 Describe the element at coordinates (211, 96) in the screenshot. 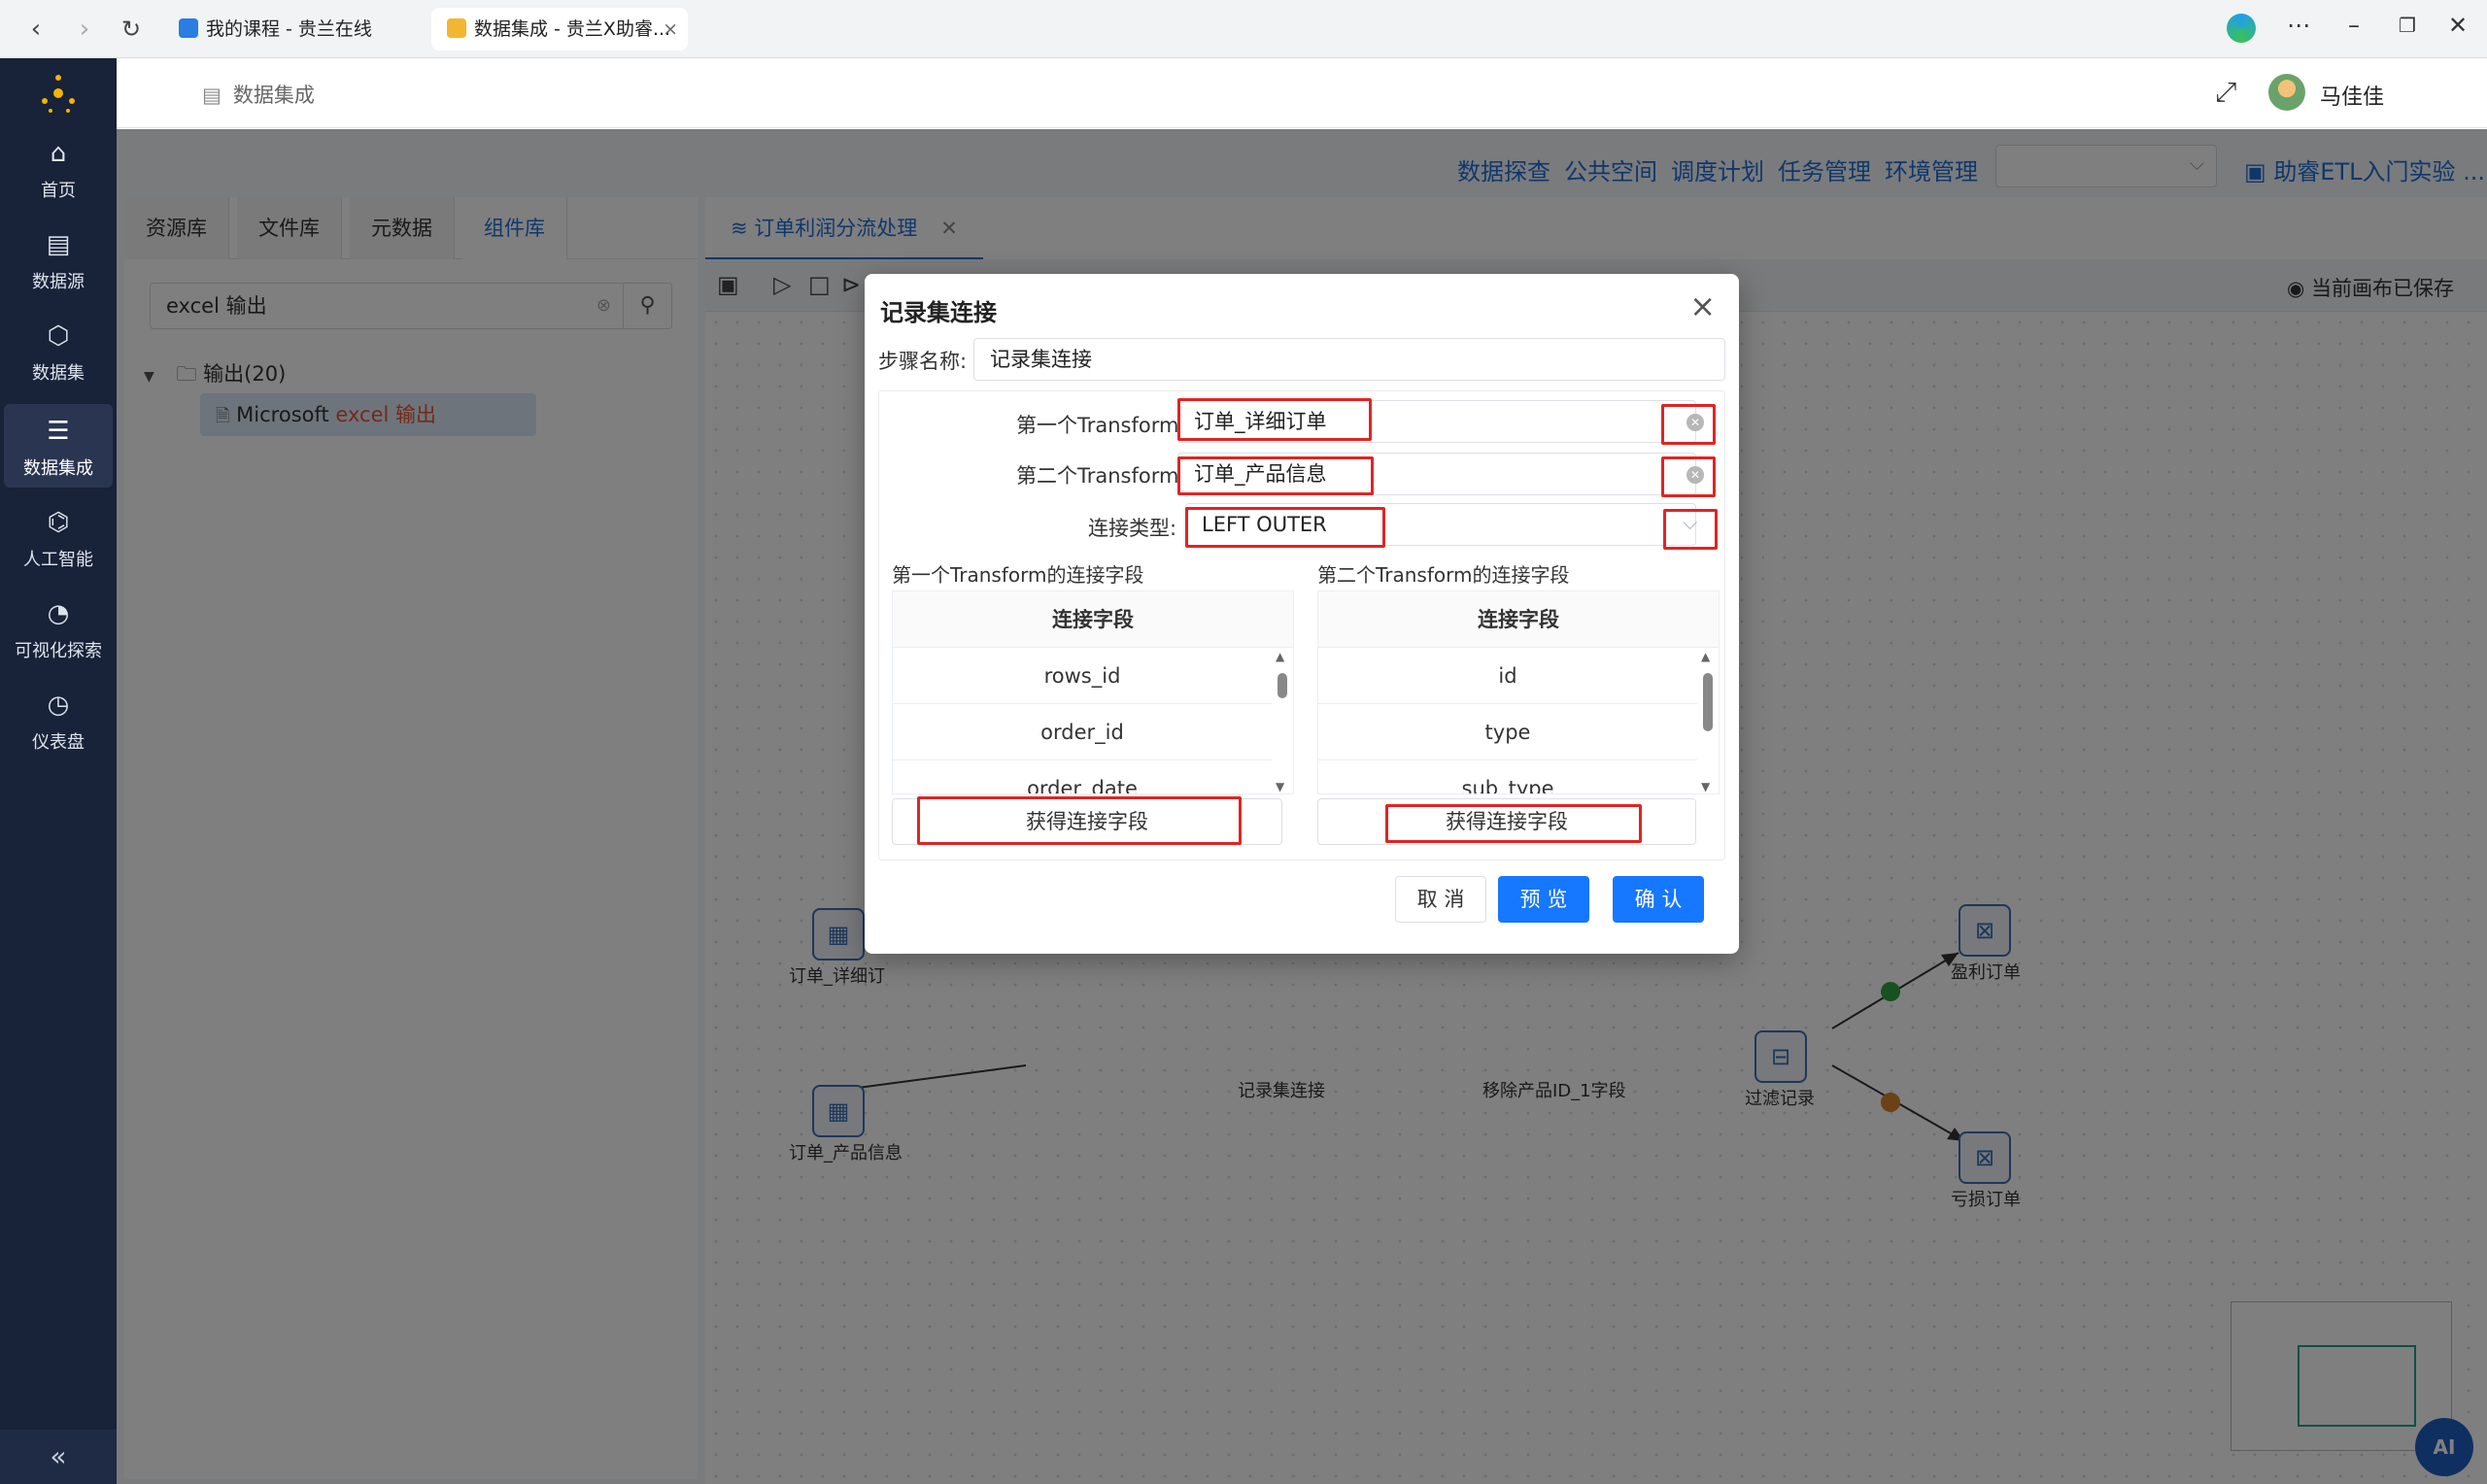

I see `integration-small-icon: ▤` at that location.